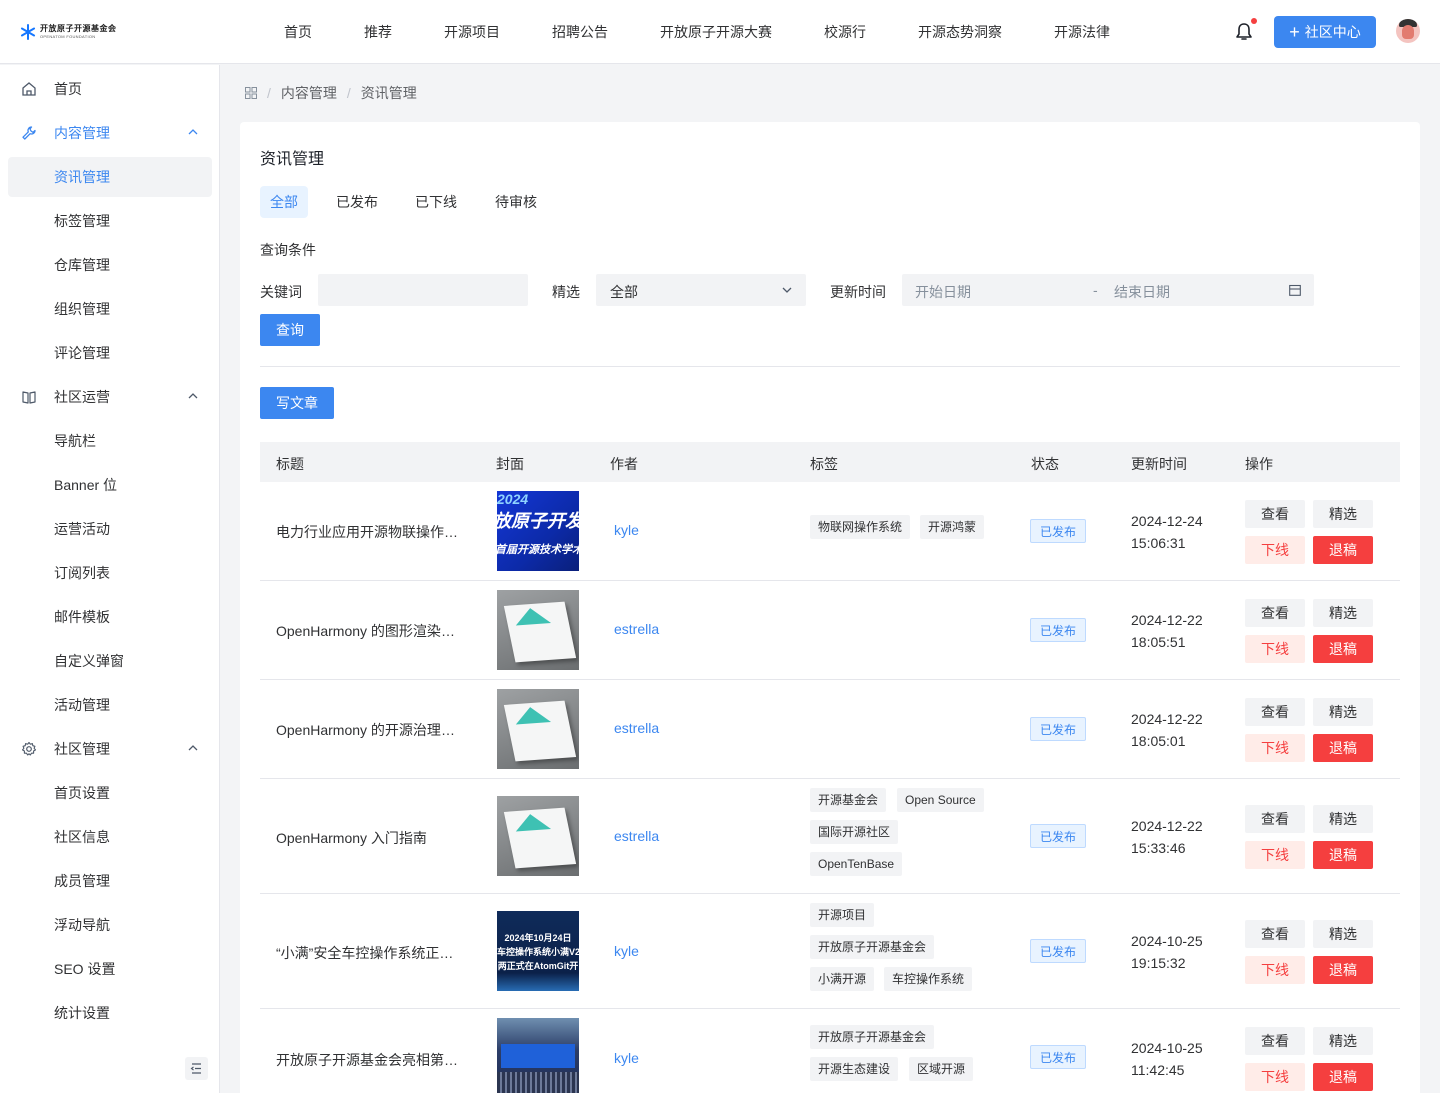 Image resolution: width=1440 pixels, height=1093 pixels. What do you see at coordinates (371, 730) in the screenshot?
I see `article-title: OpenHarmony 的开源治理与社区运营` at bounding box center [371, 730].